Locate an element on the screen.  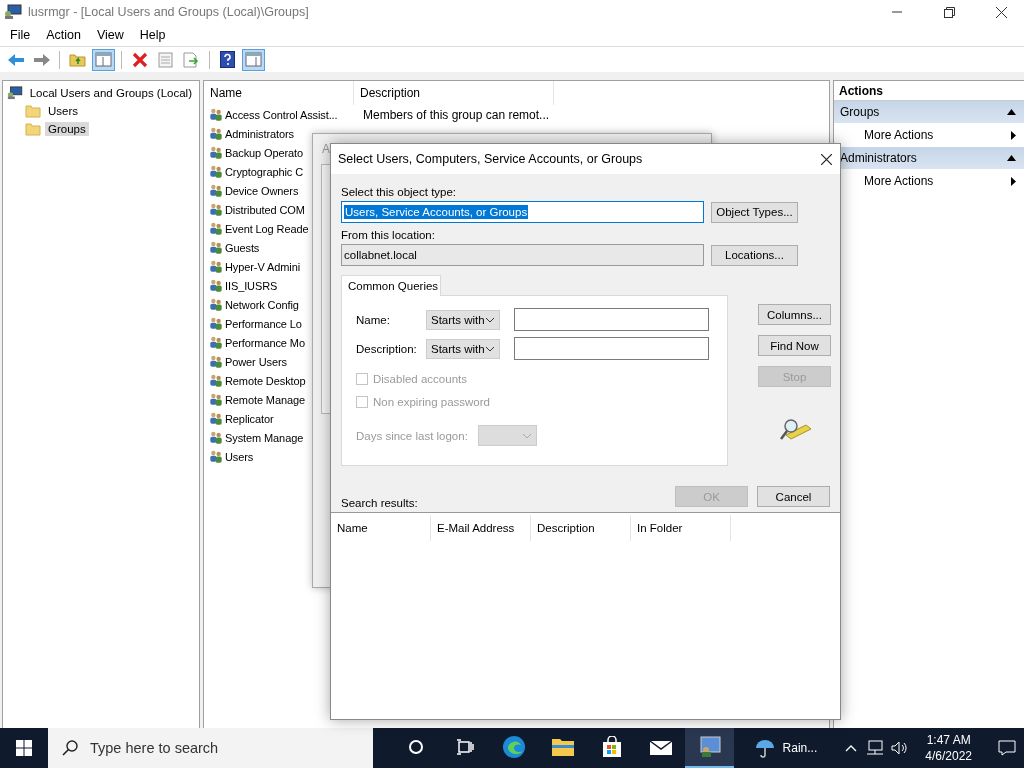
tree-item: Users is located at coordinates (63, 111).